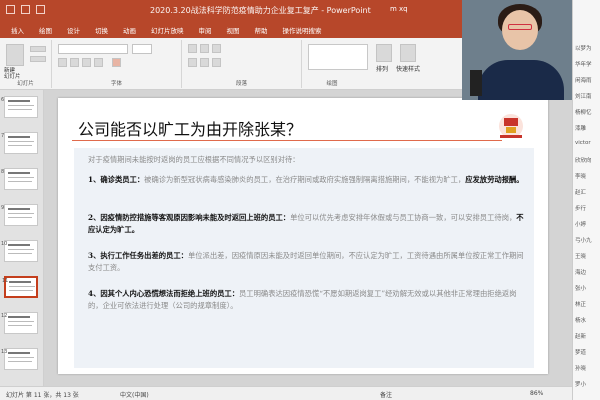 This screenshot has height=400, width=600. What do you see at coordinates (192, 48) in the screenshot?
I see `bullets-icon` at bounding box center [192, 48].